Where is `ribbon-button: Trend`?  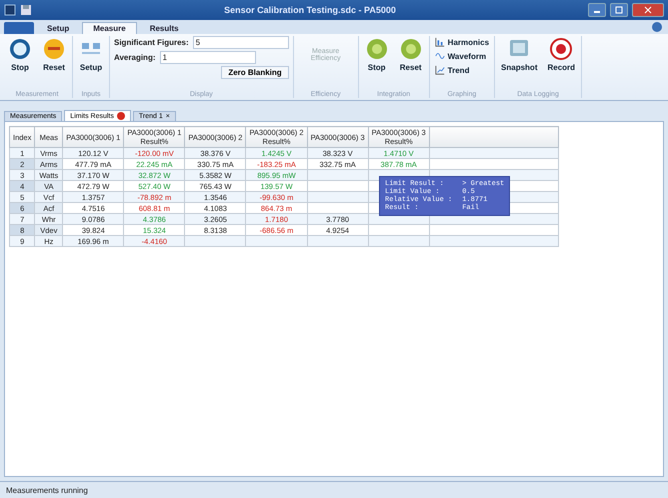
ribbon-button: Trend is located at coordinates (452, 70).